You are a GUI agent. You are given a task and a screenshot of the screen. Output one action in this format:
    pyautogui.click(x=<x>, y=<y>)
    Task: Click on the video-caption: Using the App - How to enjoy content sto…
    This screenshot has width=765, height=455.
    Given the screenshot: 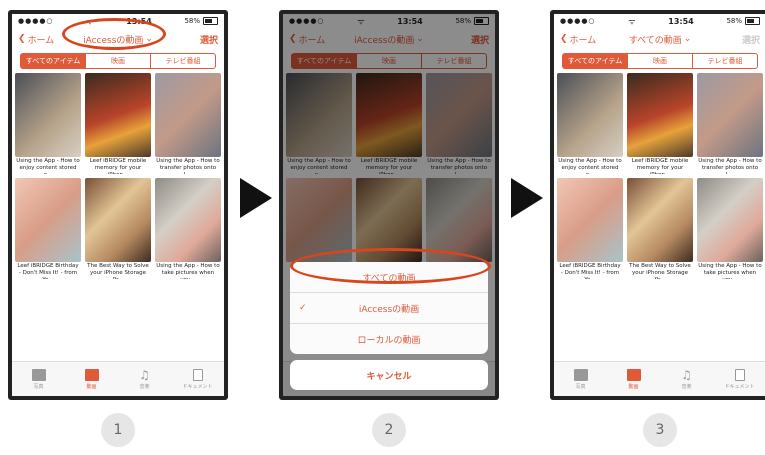 What is the action you would take?
    pyautogui.click(x=590, y=166)
    